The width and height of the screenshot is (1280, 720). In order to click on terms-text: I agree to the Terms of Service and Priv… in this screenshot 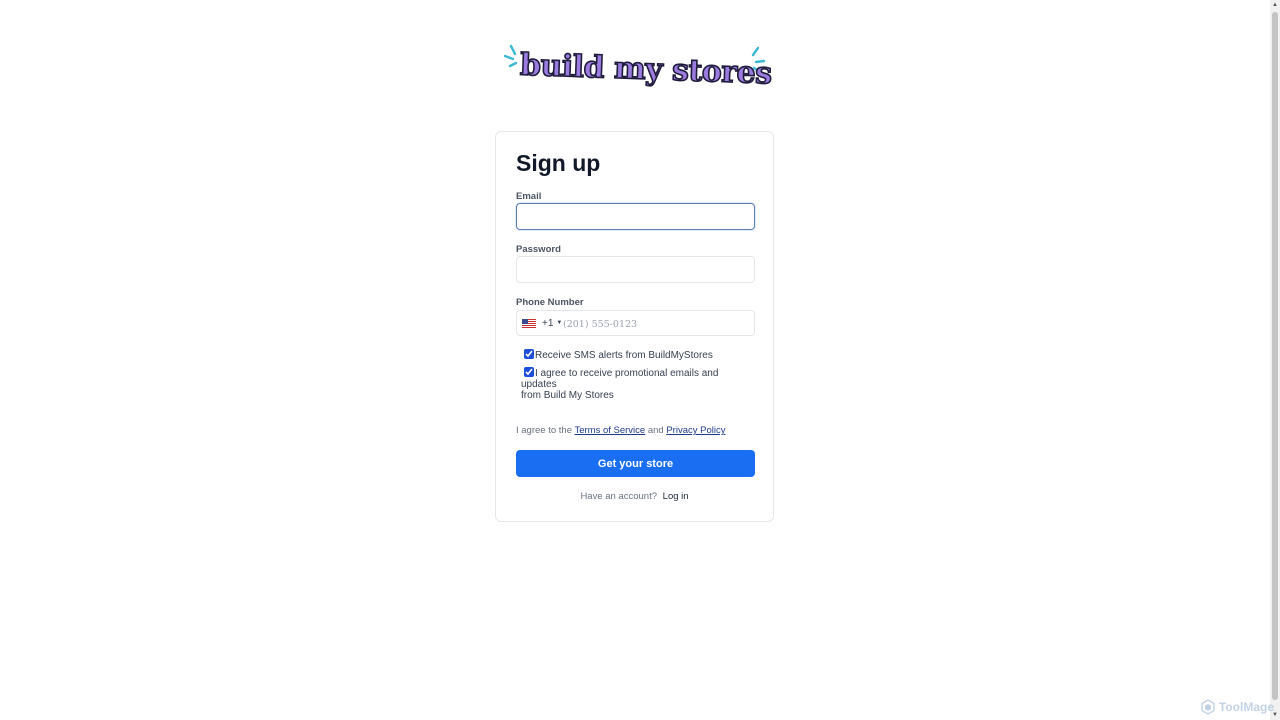, I will do `click(620, 430)`.